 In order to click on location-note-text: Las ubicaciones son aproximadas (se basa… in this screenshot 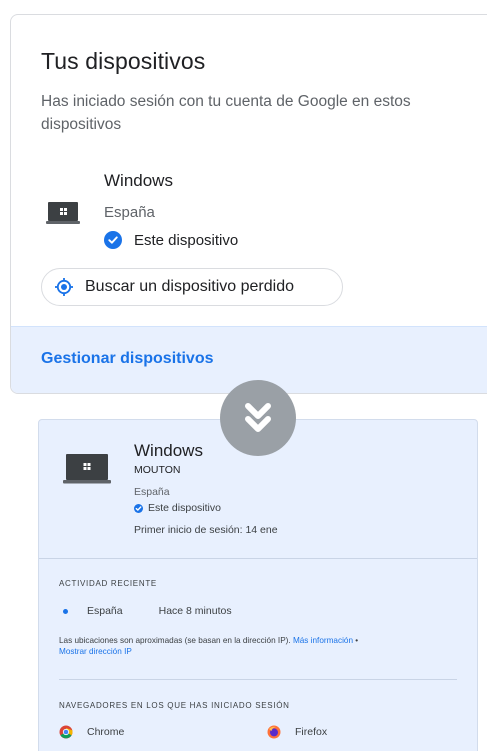, I will do `click(176, 640)`.